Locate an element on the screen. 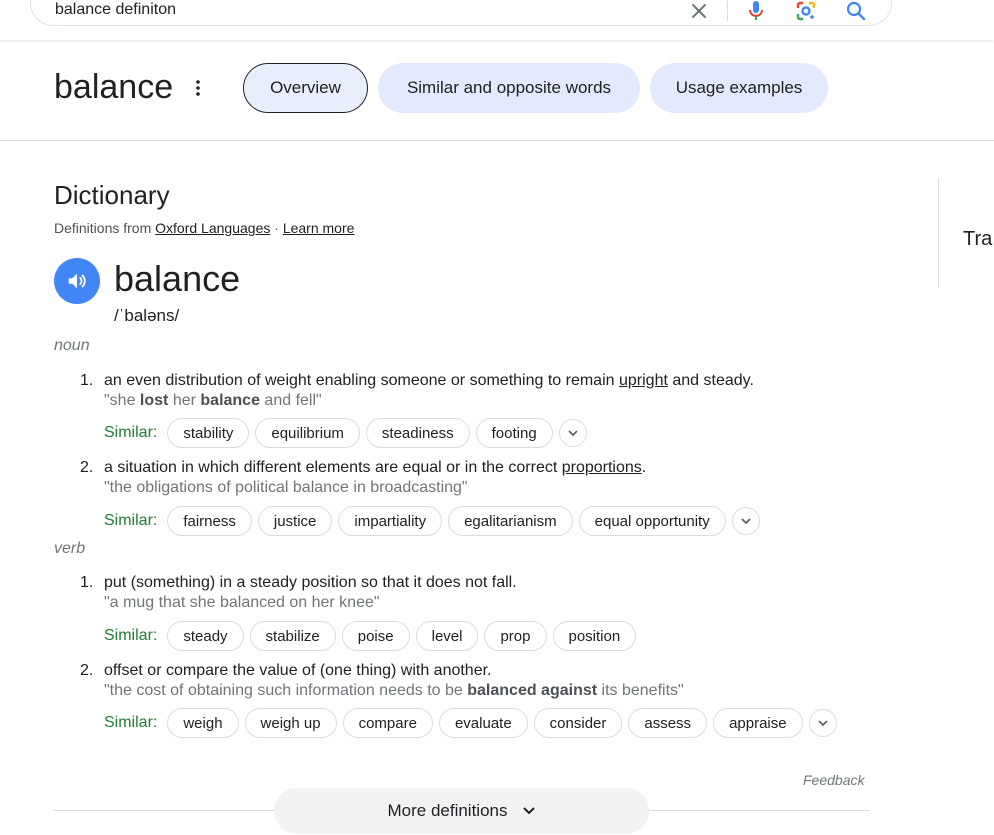  similar-chip: assess is located at coordinates (668, 723).